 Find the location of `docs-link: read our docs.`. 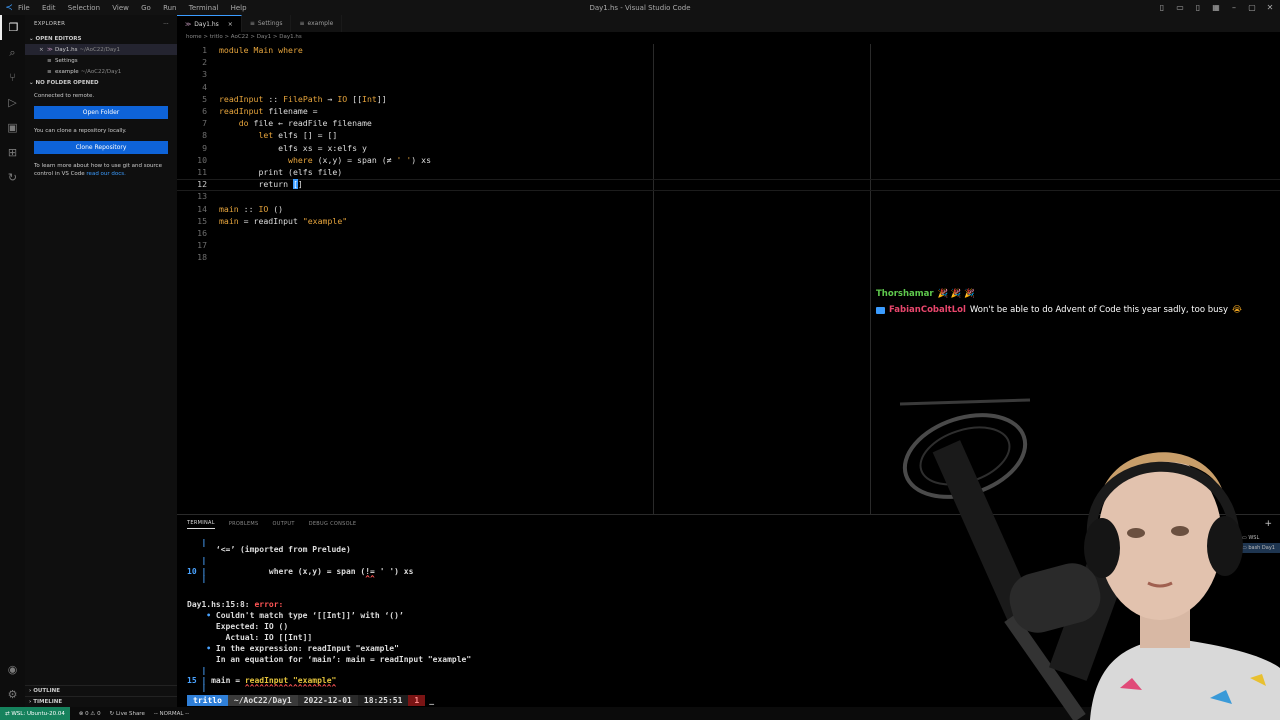

docs-link: read our docs. is located at coordinates (106, 174).